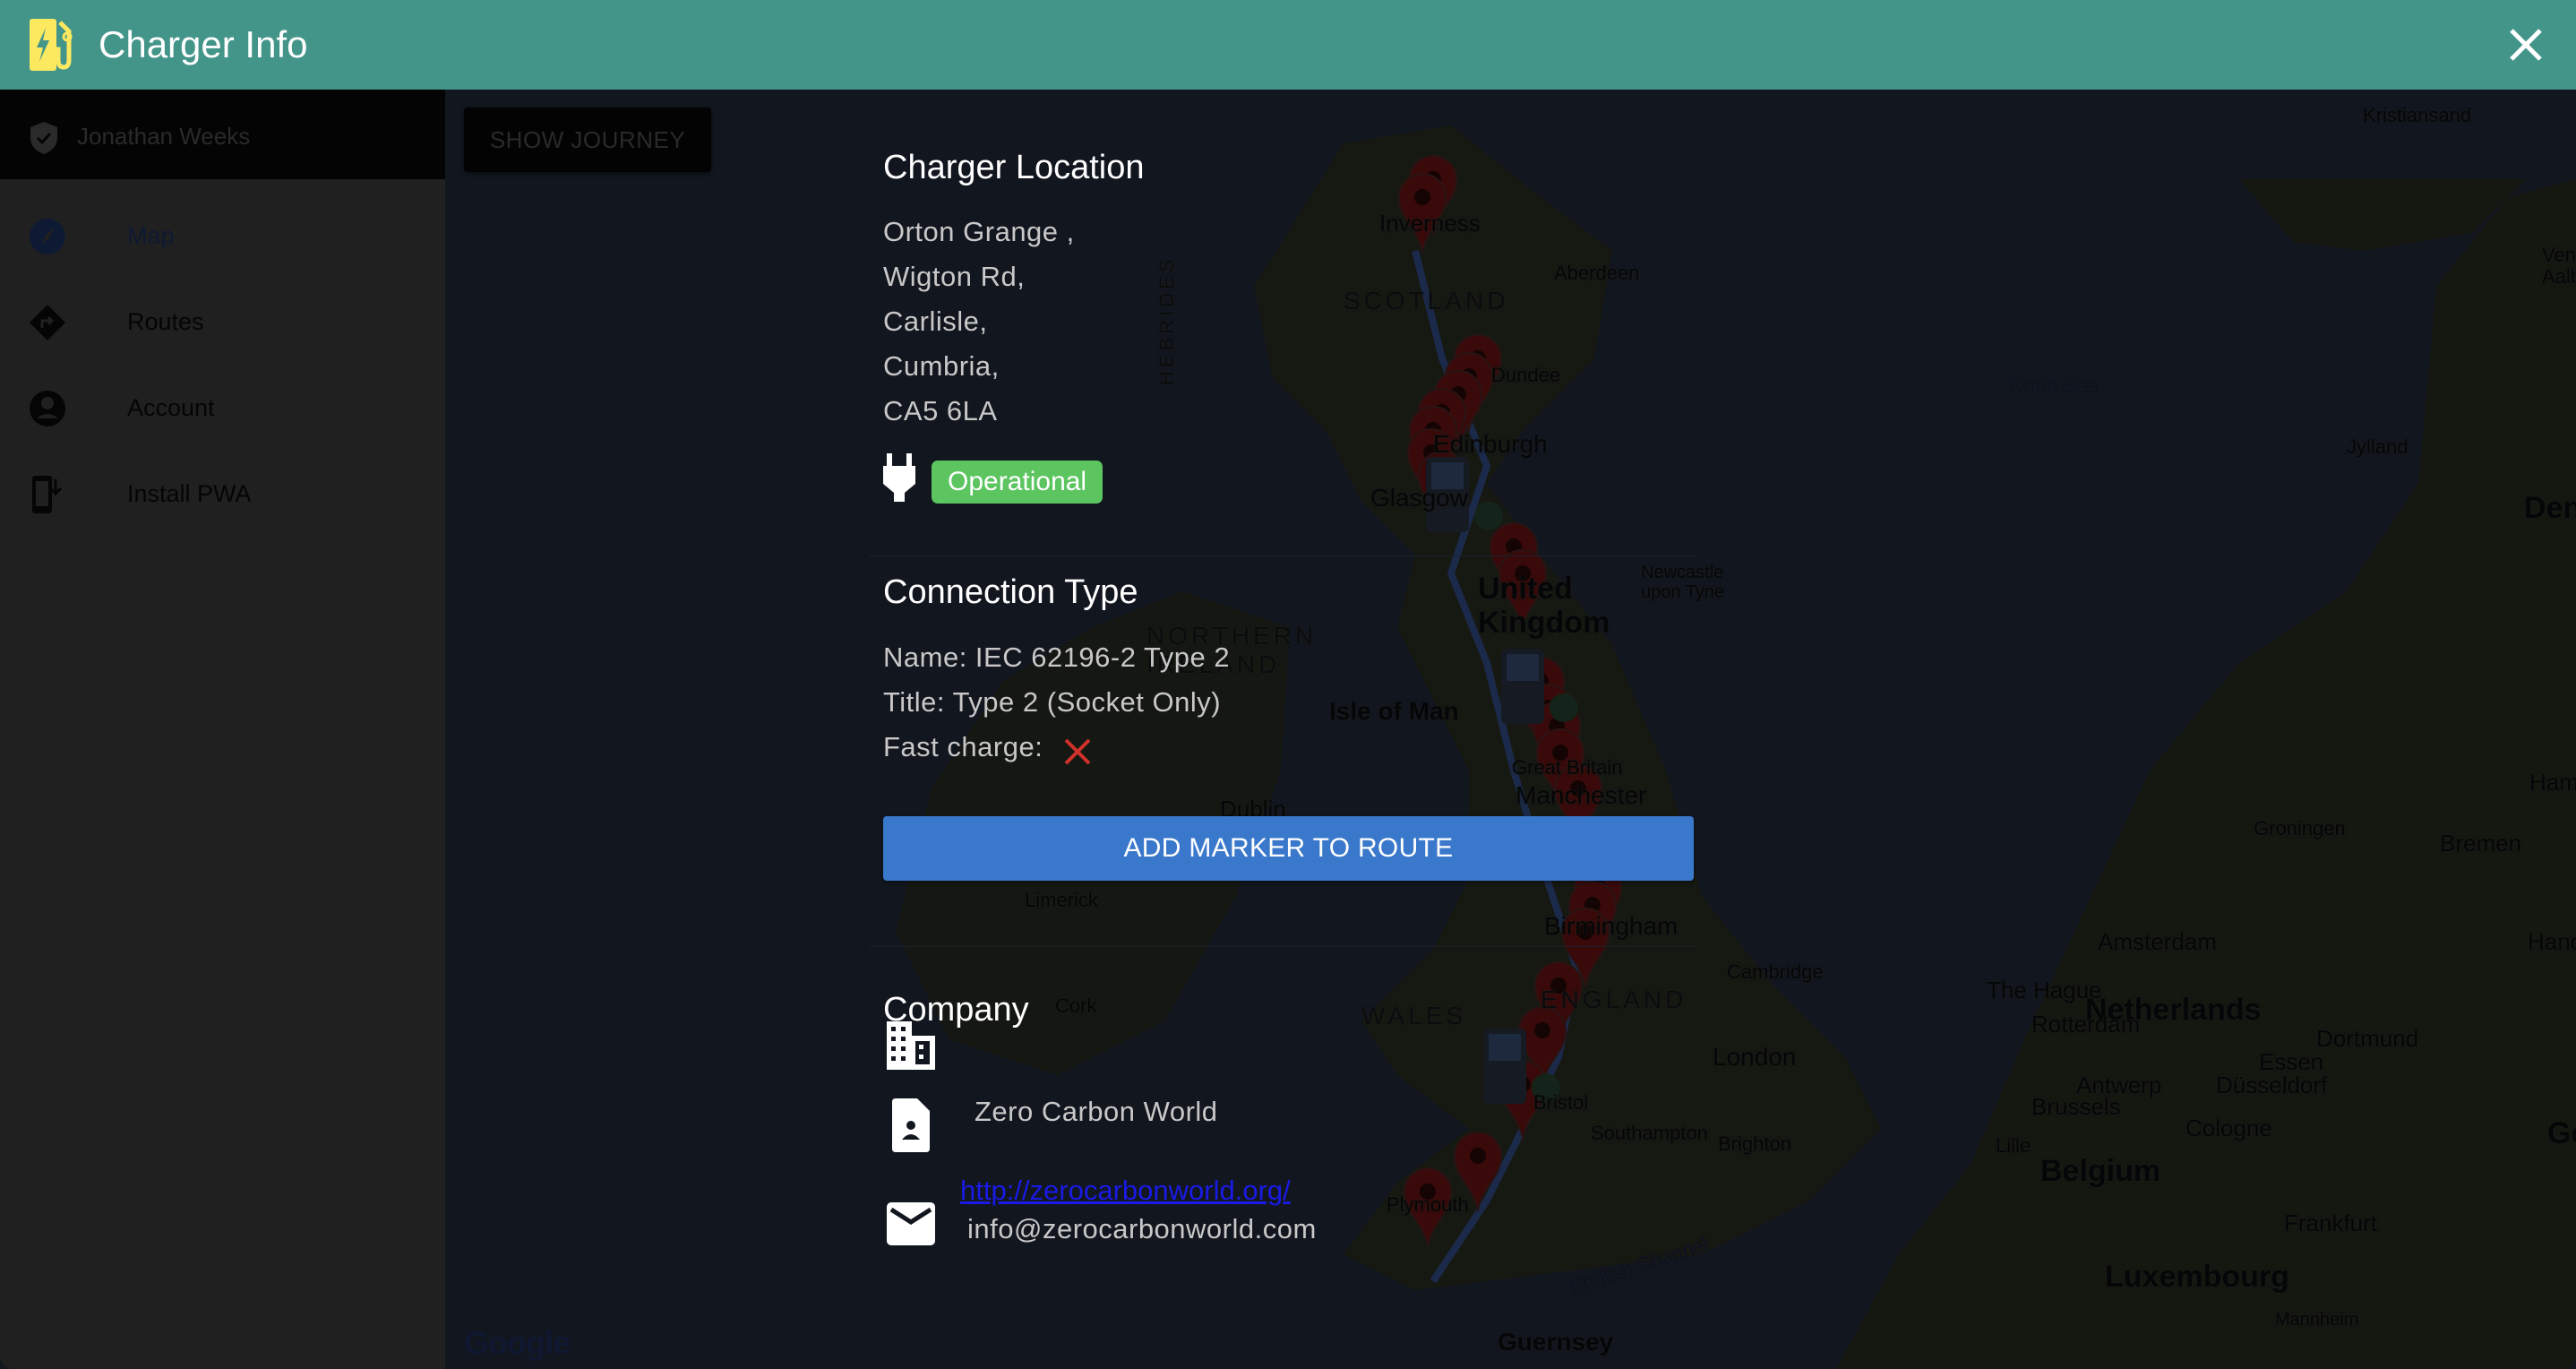 Image resolution: width=2576 pixels, height=1369 pixels. What do you see at coordinates (940, 410) in the screenshot?
I see `address-line: CA5 6LA` at bounding box center [940, 410].